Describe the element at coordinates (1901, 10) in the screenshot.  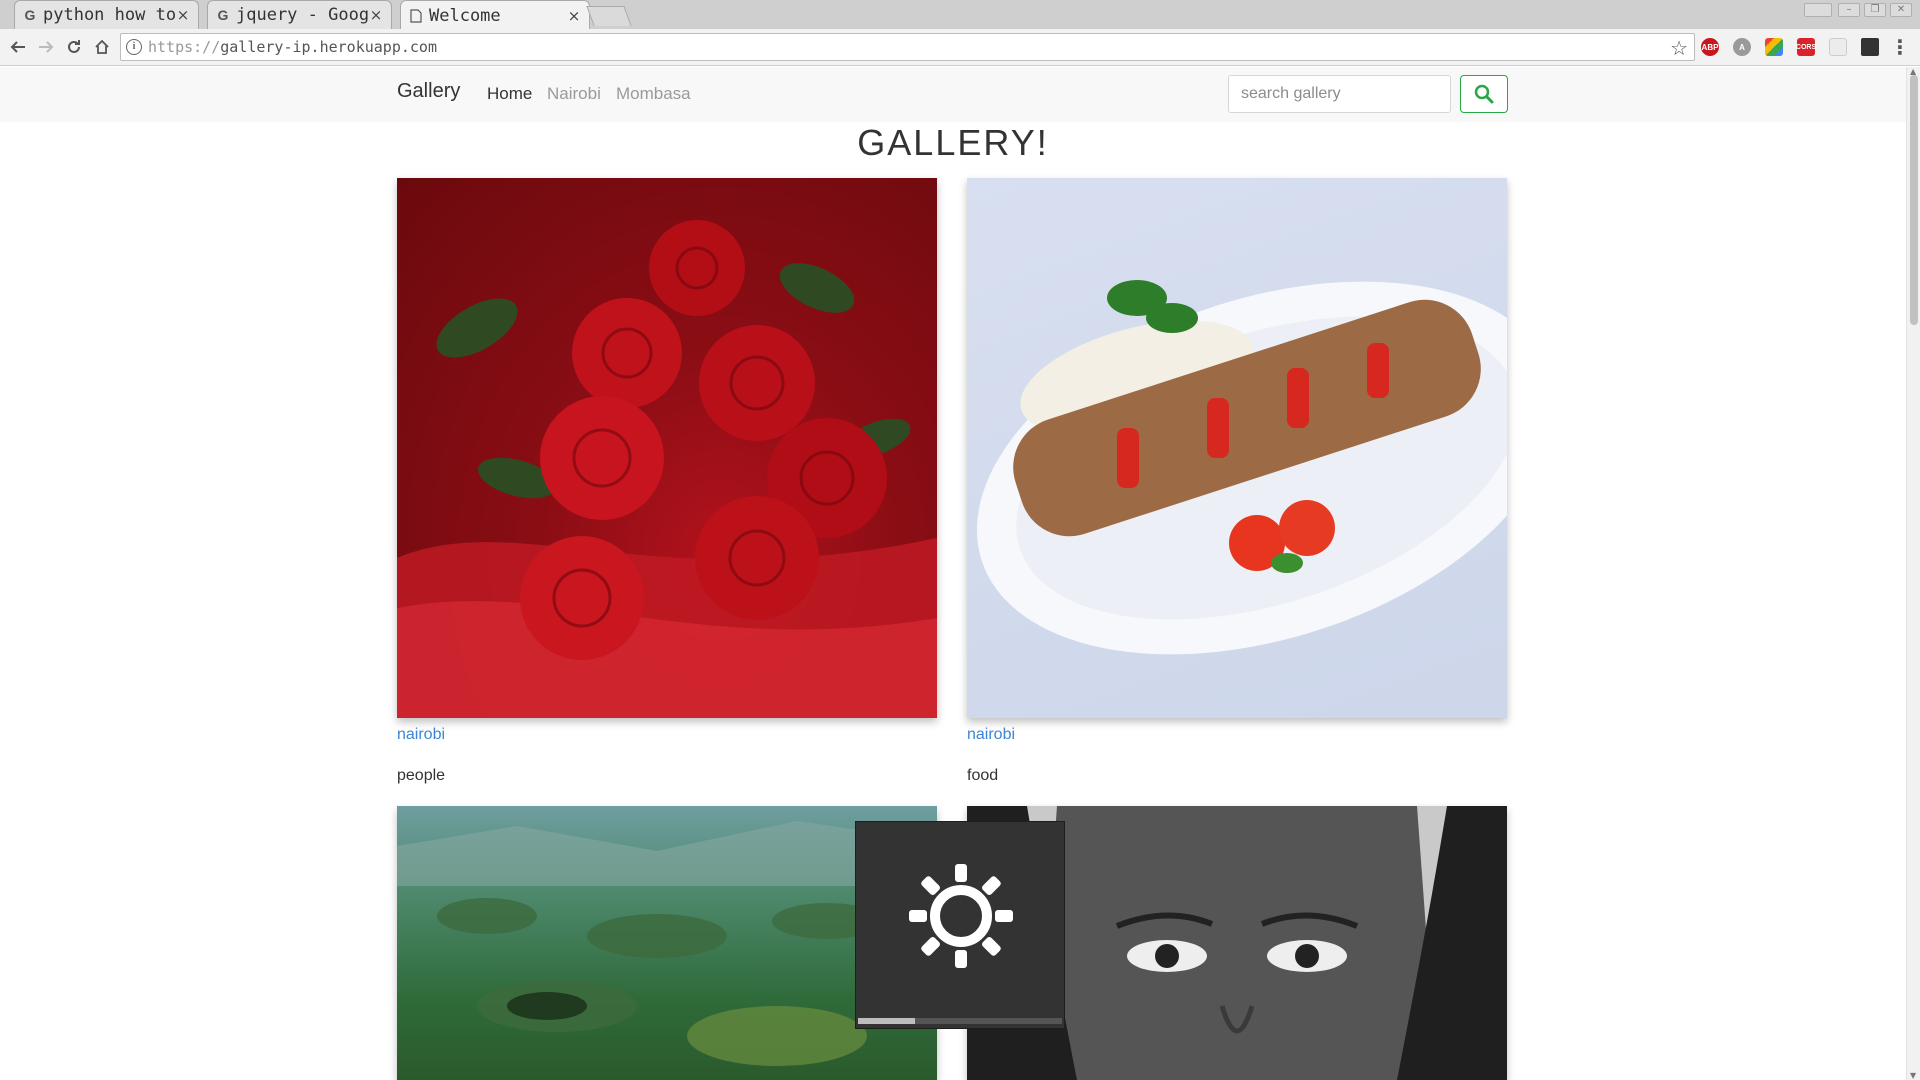
I see `close-window-icon: ✕` at that location.